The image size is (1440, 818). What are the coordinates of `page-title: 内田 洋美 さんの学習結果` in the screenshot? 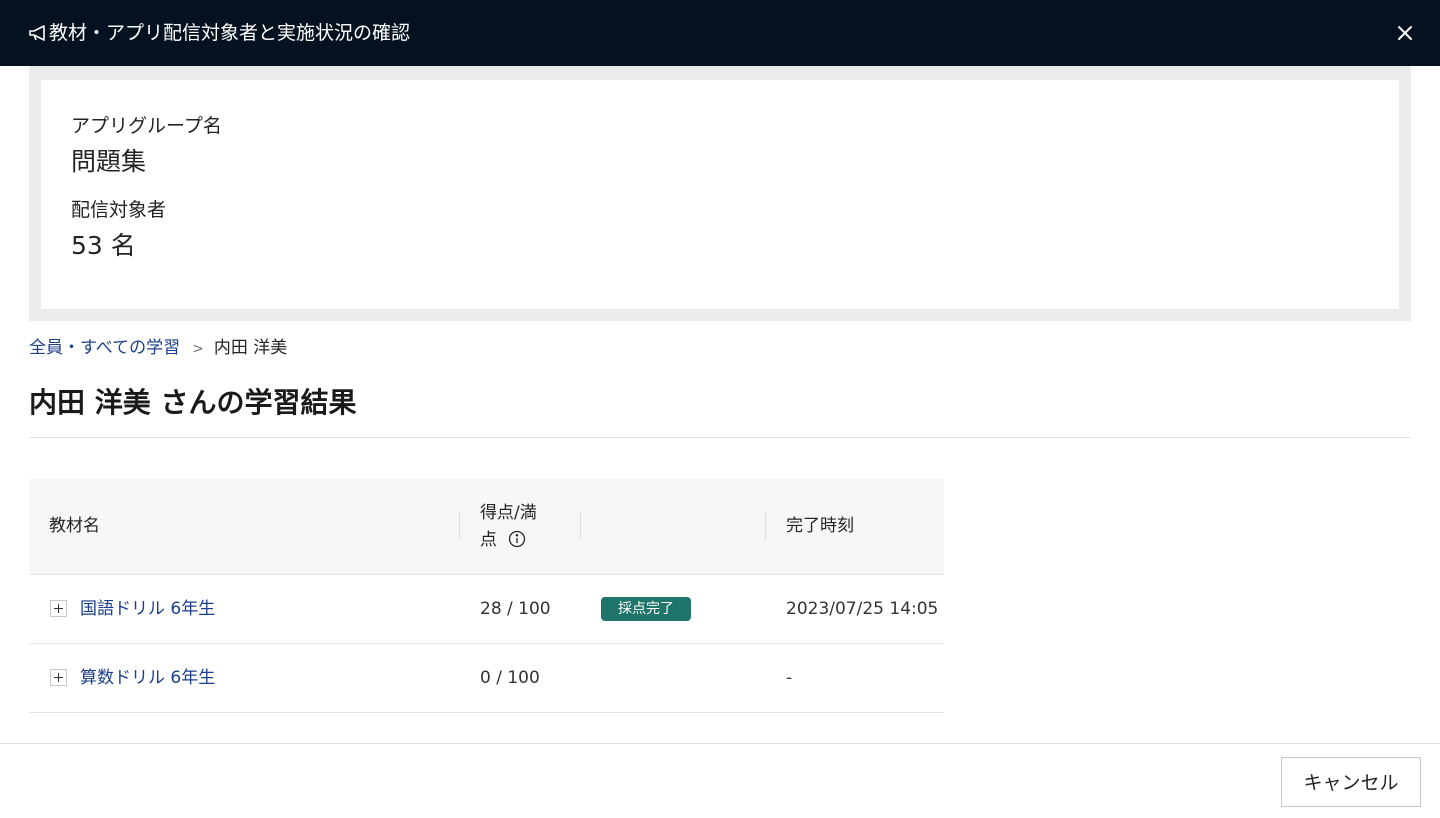 It's located at (193, 402).